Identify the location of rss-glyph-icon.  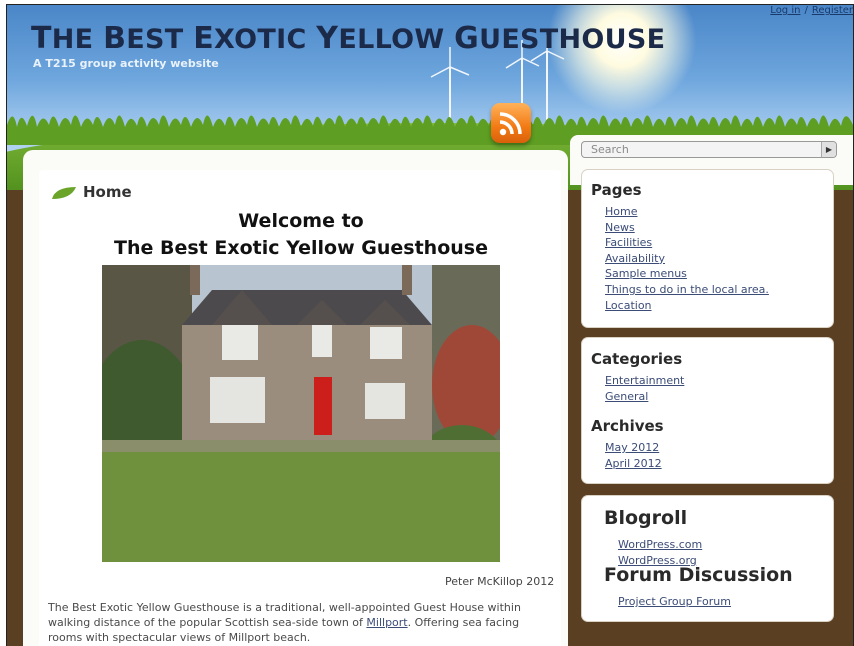
(510, 124).